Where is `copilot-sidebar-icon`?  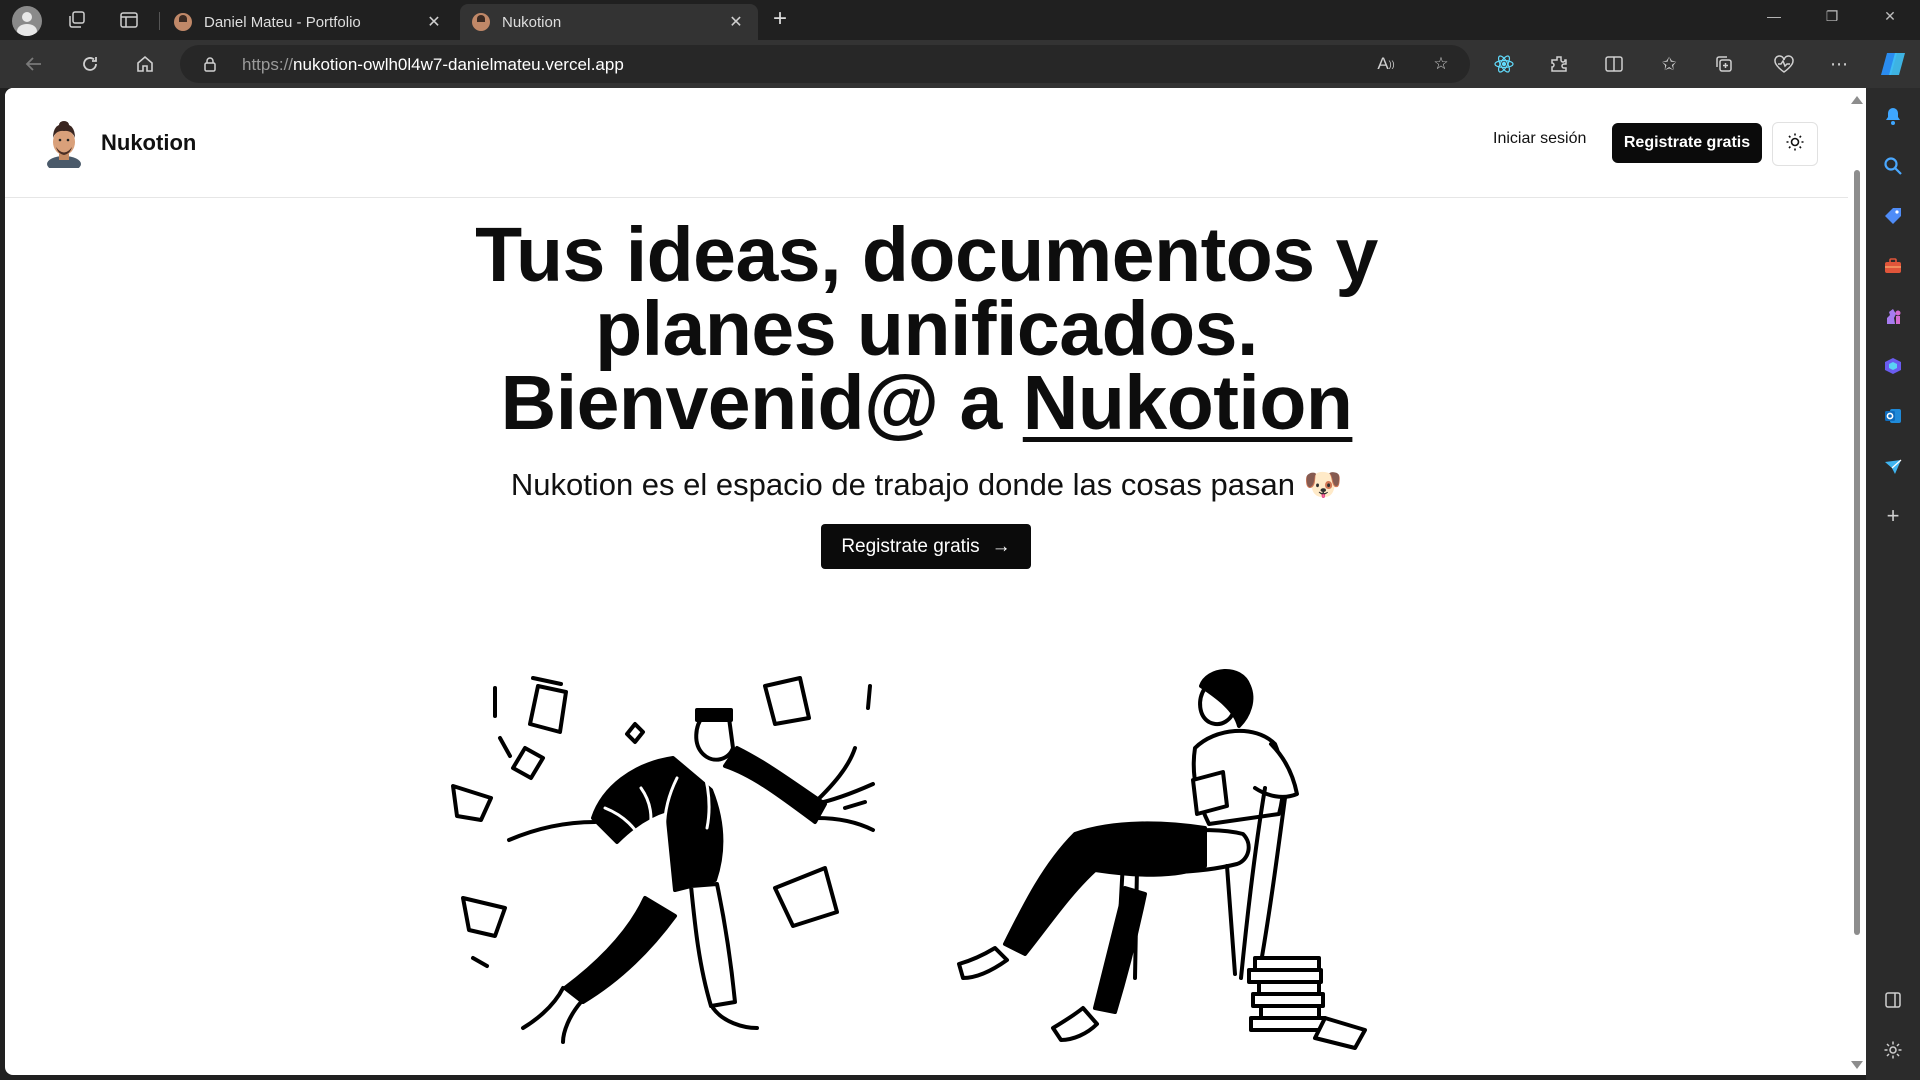
copilot-sidebar-icon is located at coordinates (1893, 366).